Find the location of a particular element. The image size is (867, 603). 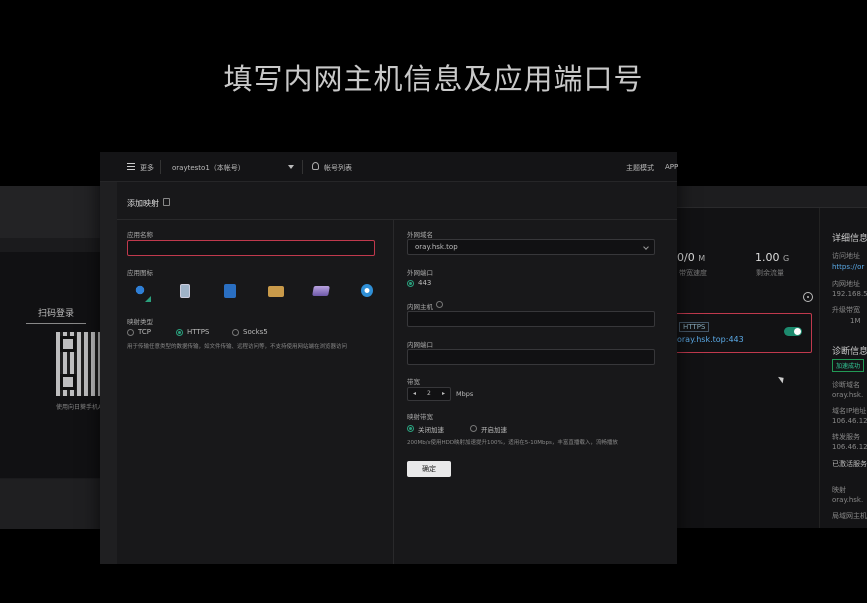

inner-port-input is located at coordinates (531, 357).